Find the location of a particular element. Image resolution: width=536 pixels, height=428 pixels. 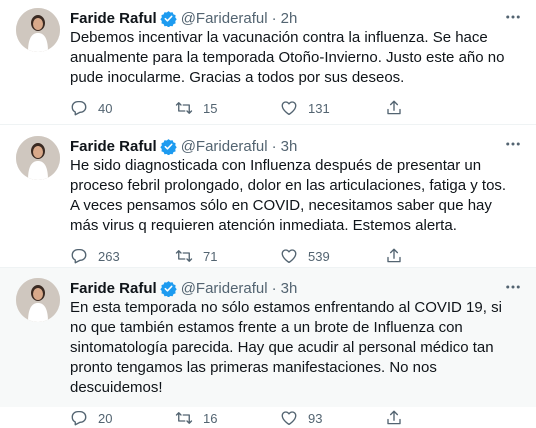

timestamp: 2h is located at coordinates (289, 18).